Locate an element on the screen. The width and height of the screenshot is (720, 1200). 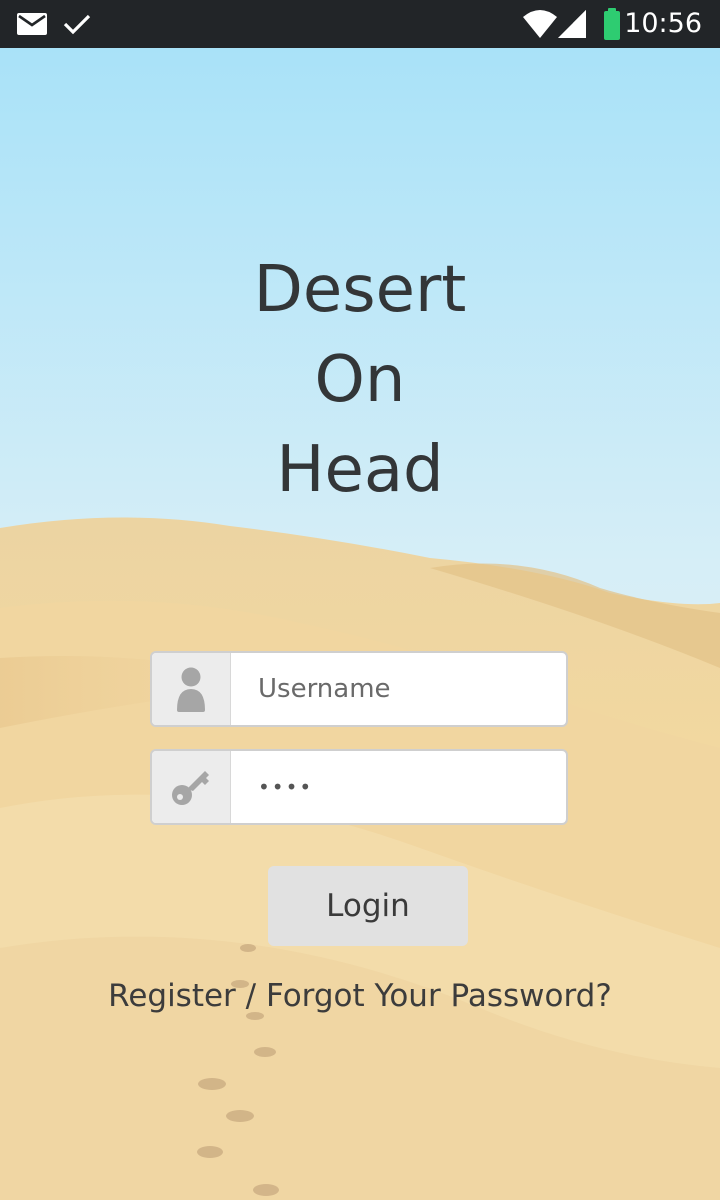
password-input is located at coordinates (397, 787).